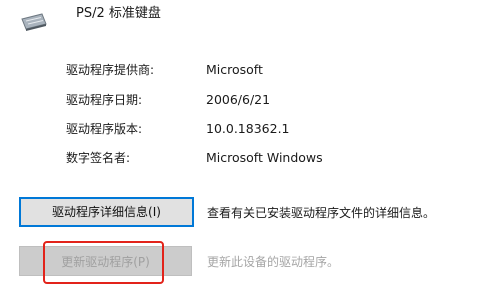 Image resolution: width=493 pixels, height=290 pixels. Describe the element at coordinates (104, 129) in the screenshot. I see `driver-version-label: 驱动程序版本:` at that location.